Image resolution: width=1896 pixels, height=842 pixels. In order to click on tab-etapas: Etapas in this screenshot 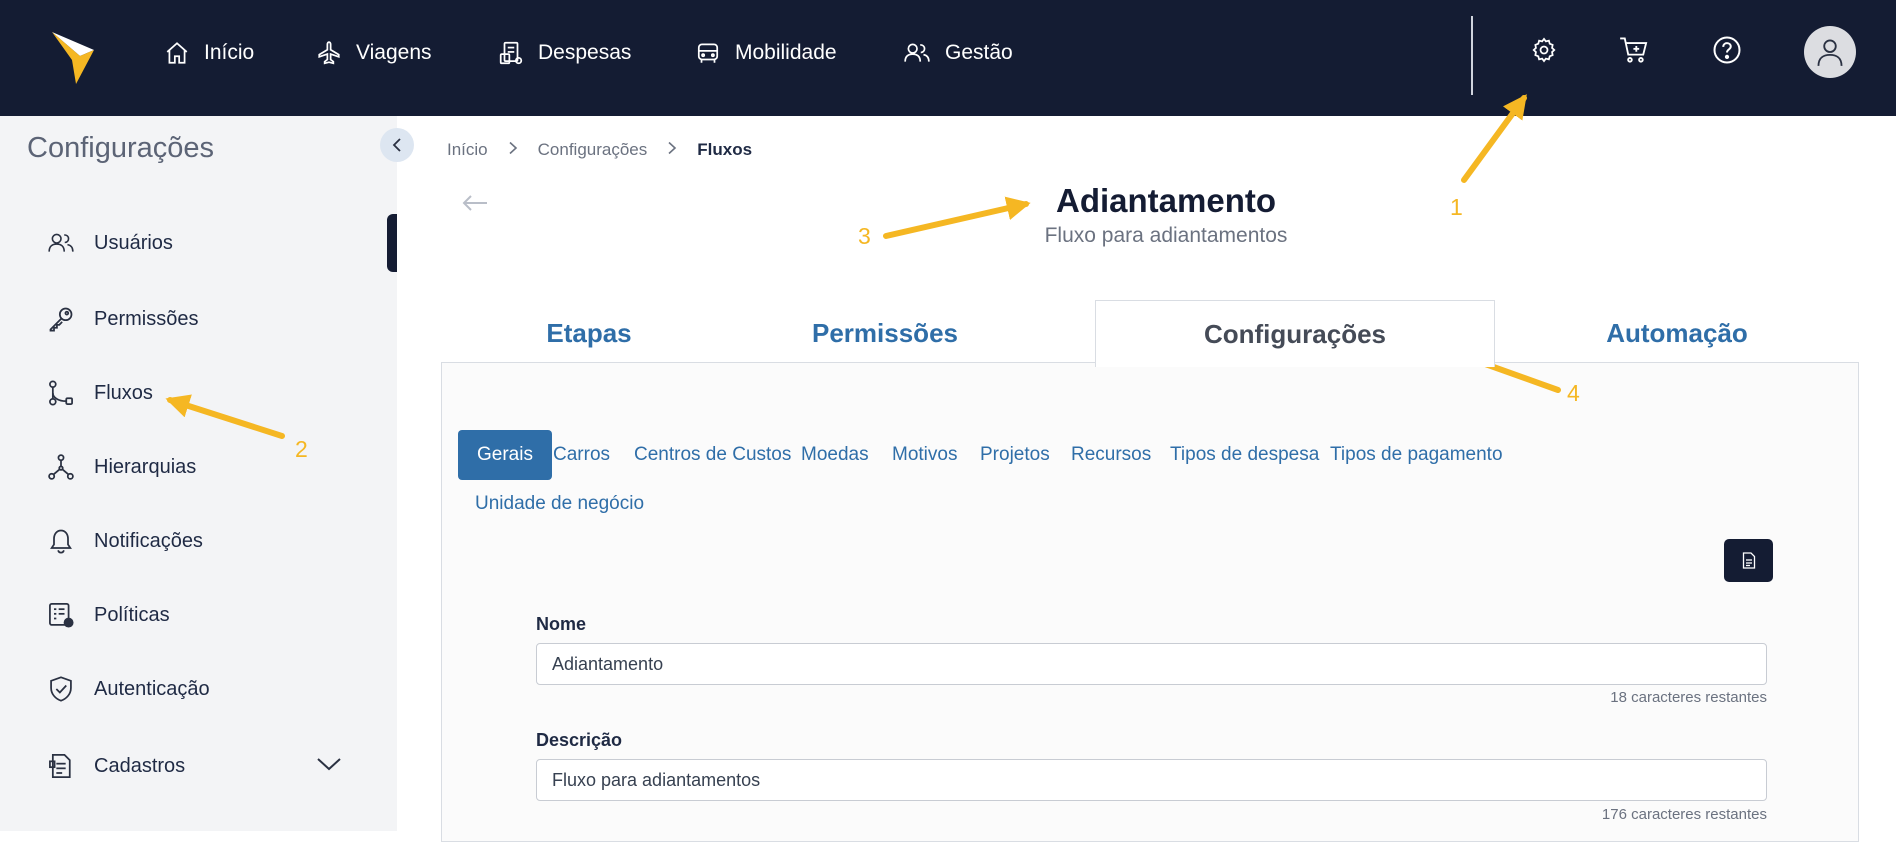, I will do `click(589, 333)`.